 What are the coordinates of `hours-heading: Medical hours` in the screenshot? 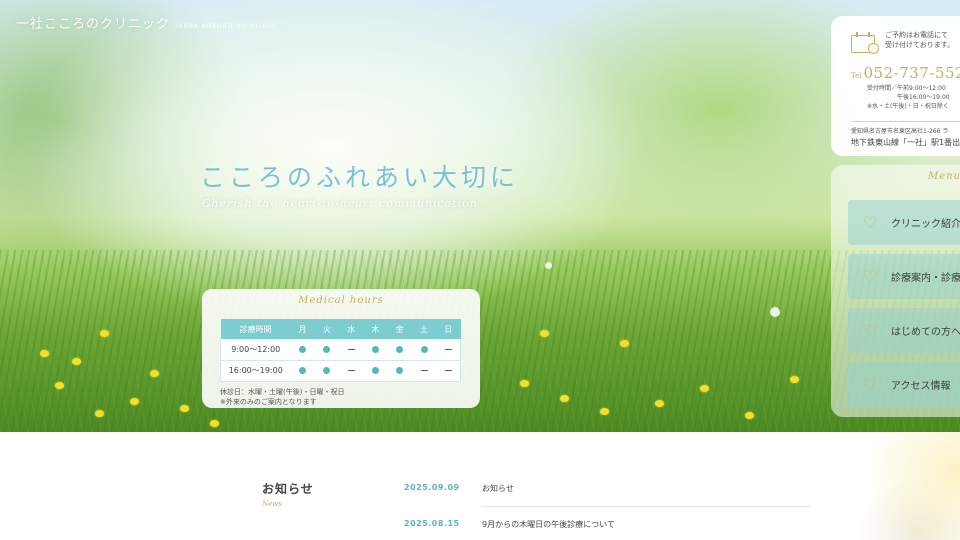 It's located at (341, 300).